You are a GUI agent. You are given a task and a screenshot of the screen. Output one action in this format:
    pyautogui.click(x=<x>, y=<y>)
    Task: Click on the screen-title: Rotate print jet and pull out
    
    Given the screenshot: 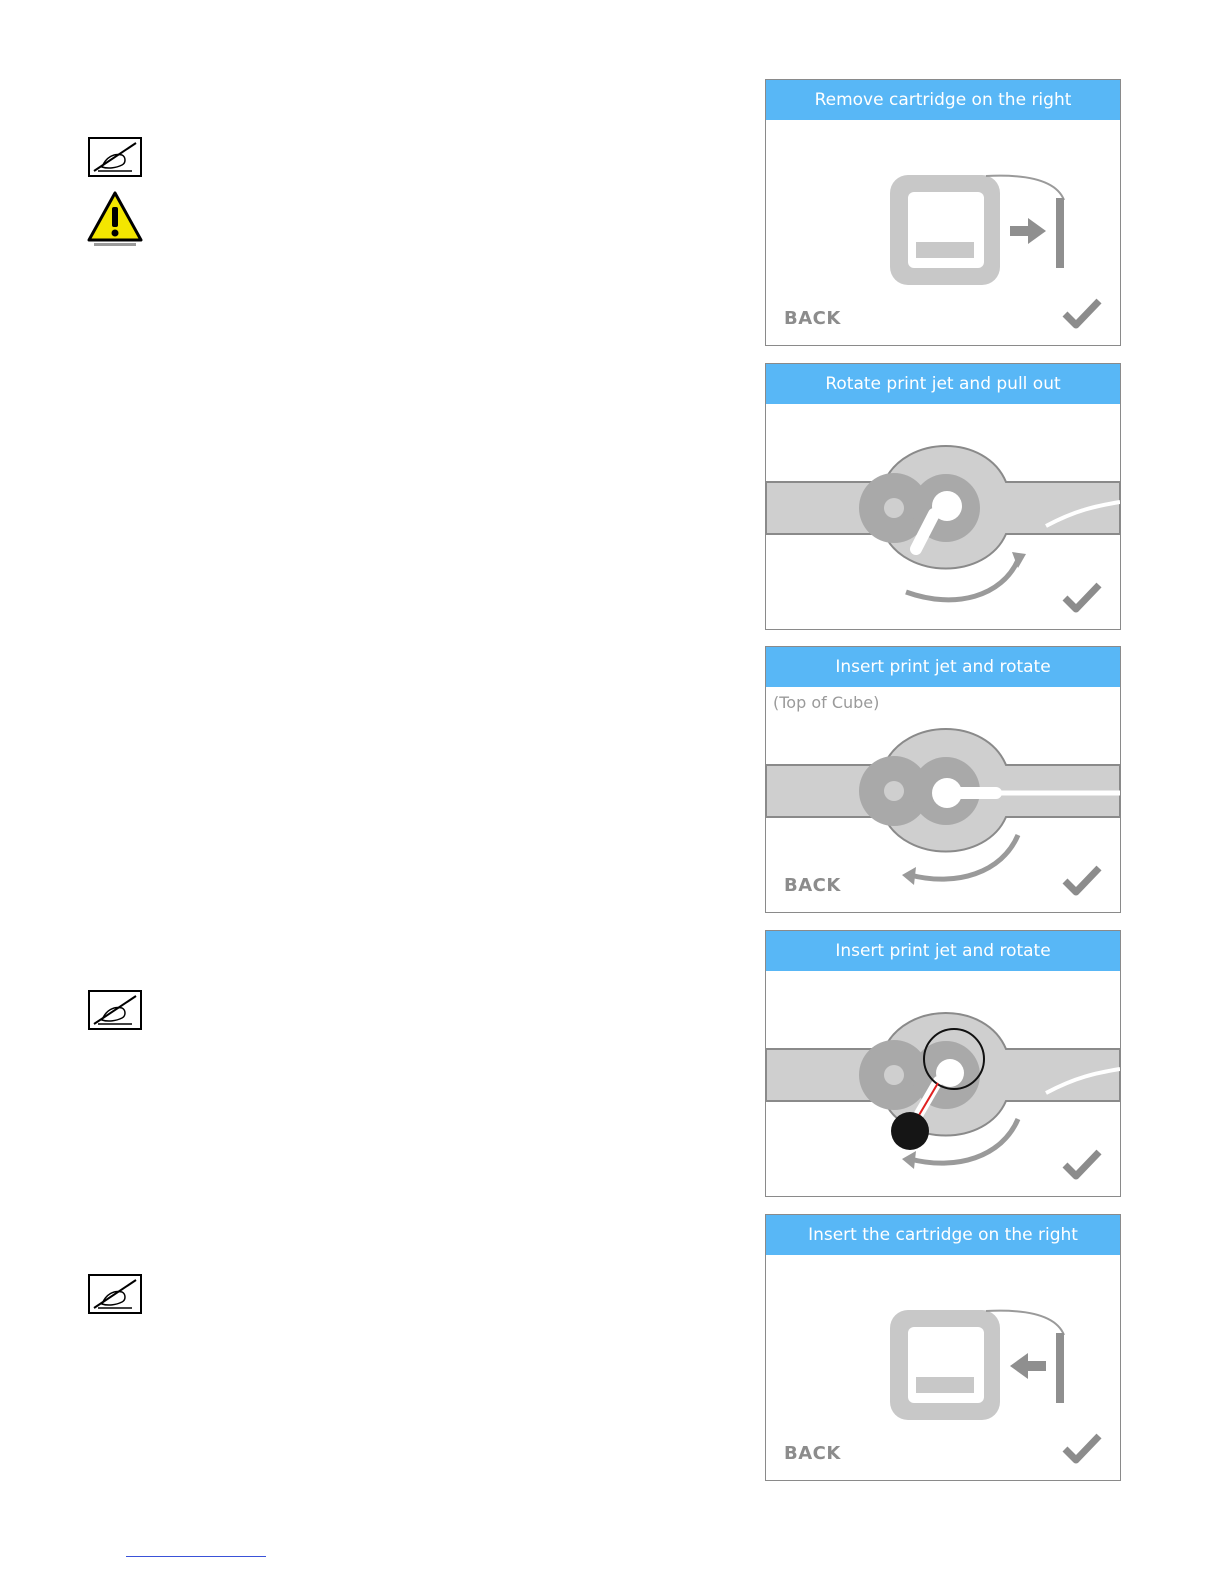 What is the action you would take?
    pyautogui.click(x=943, y=384)
    